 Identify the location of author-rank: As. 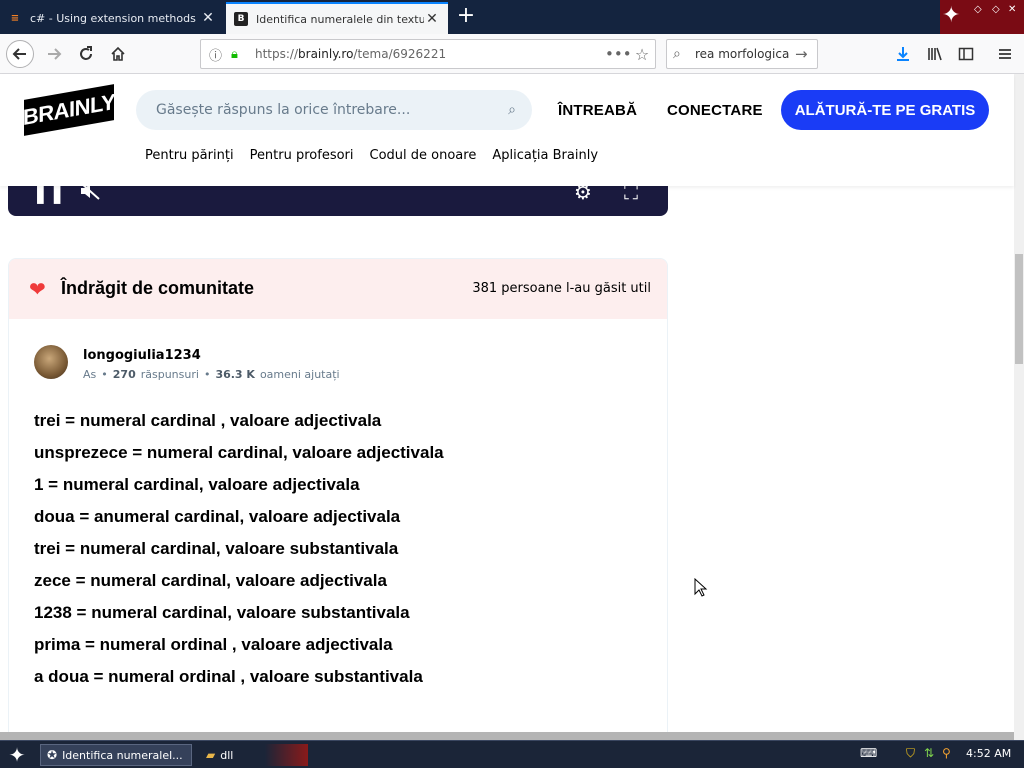
(90, 374).